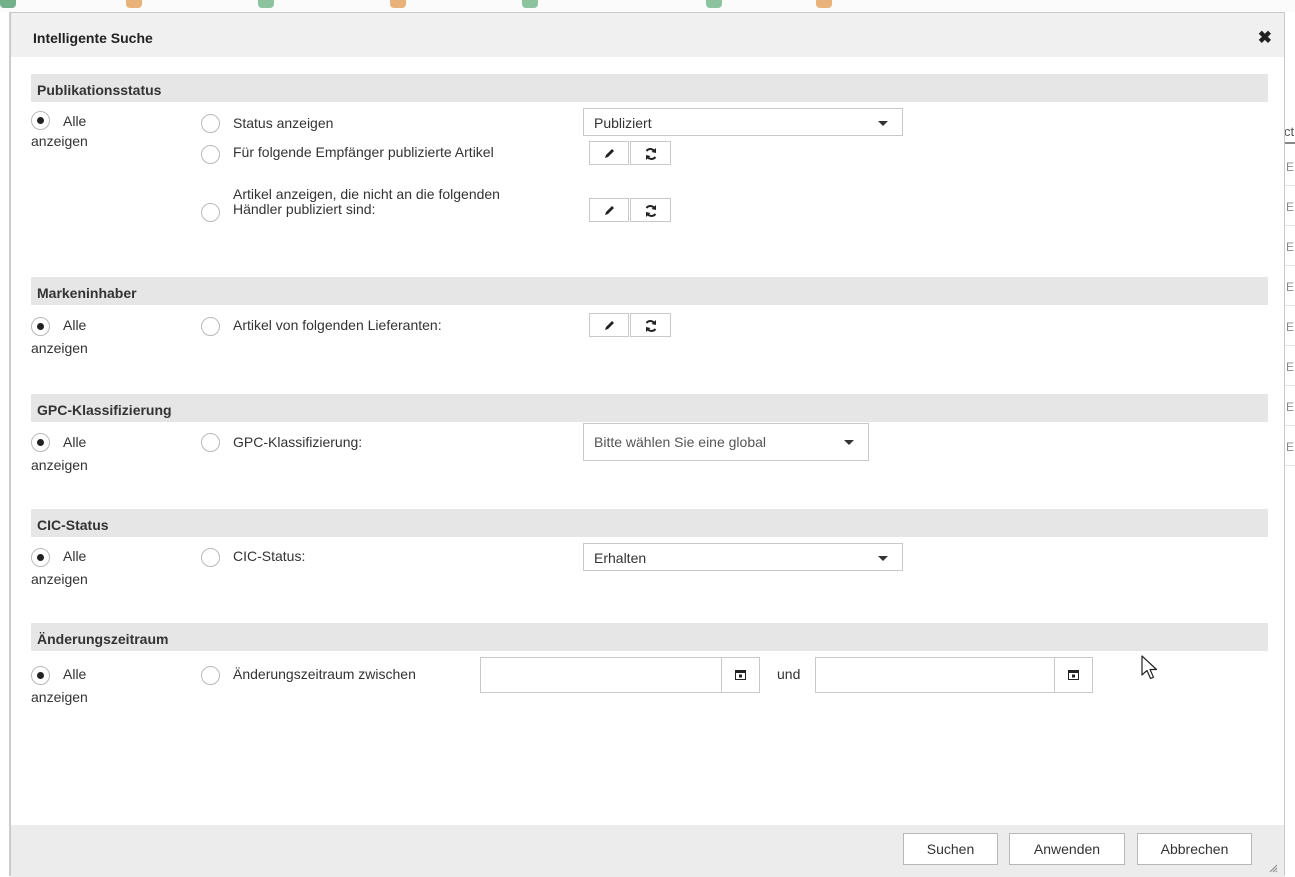 Image resolution: width=1295 pixels, height=877 pixels. What do you see at coordinates (1067, 849) in the screenshot?
I see `apply-button: Anwenden` at bounding box center [1067, 849].